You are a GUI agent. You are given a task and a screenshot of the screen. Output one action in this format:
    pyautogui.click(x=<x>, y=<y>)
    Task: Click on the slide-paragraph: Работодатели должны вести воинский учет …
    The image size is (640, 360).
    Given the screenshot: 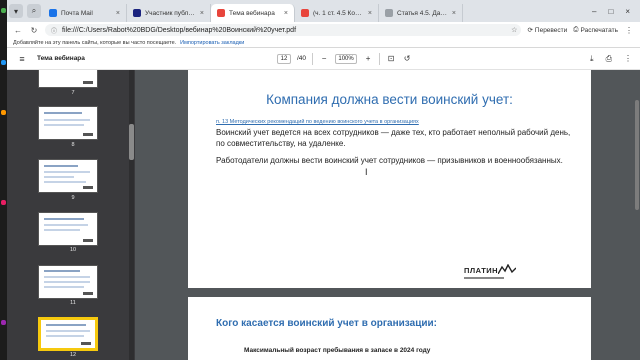 What is the action you would take?
    pyautogui.click(x=389, y=160)
    